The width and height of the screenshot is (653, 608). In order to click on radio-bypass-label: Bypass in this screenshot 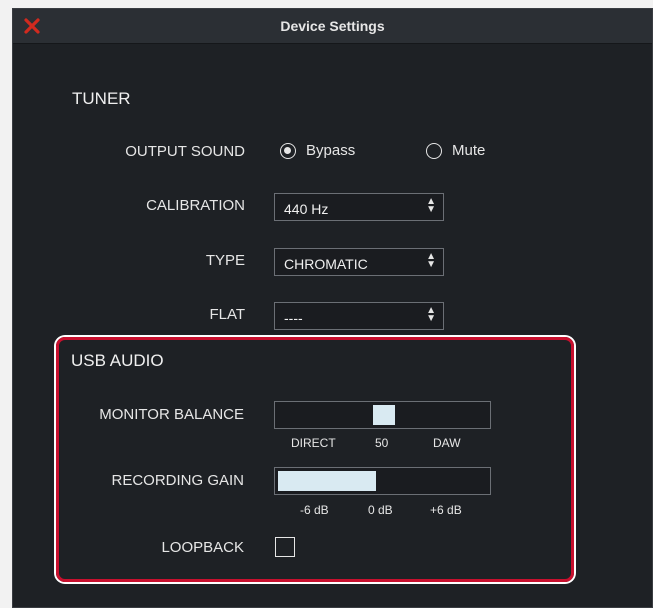, I will do `click(331, 150)`.